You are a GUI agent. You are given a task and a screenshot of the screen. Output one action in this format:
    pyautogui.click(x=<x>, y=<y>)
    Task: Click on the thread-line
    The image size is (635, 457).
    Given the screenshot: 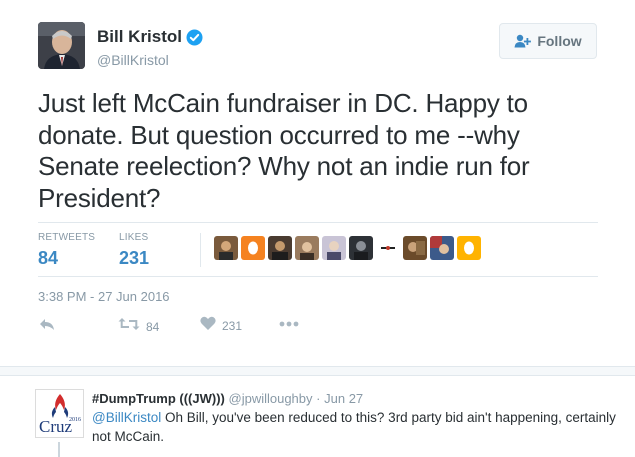 What is the action you would take?
    pyautogui.click(x=59, y=449)
    